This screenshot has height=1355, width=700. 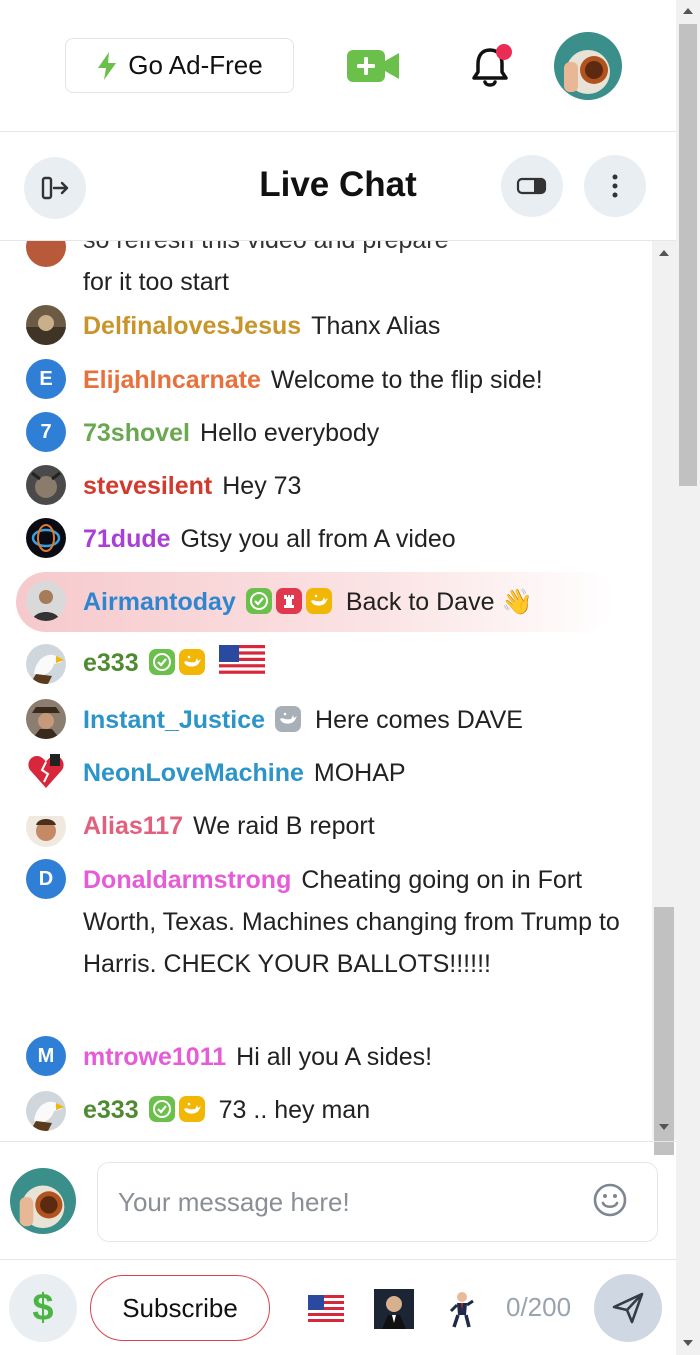 I want to click on page-scrollbar-thumb, so click(x=688, y=255).